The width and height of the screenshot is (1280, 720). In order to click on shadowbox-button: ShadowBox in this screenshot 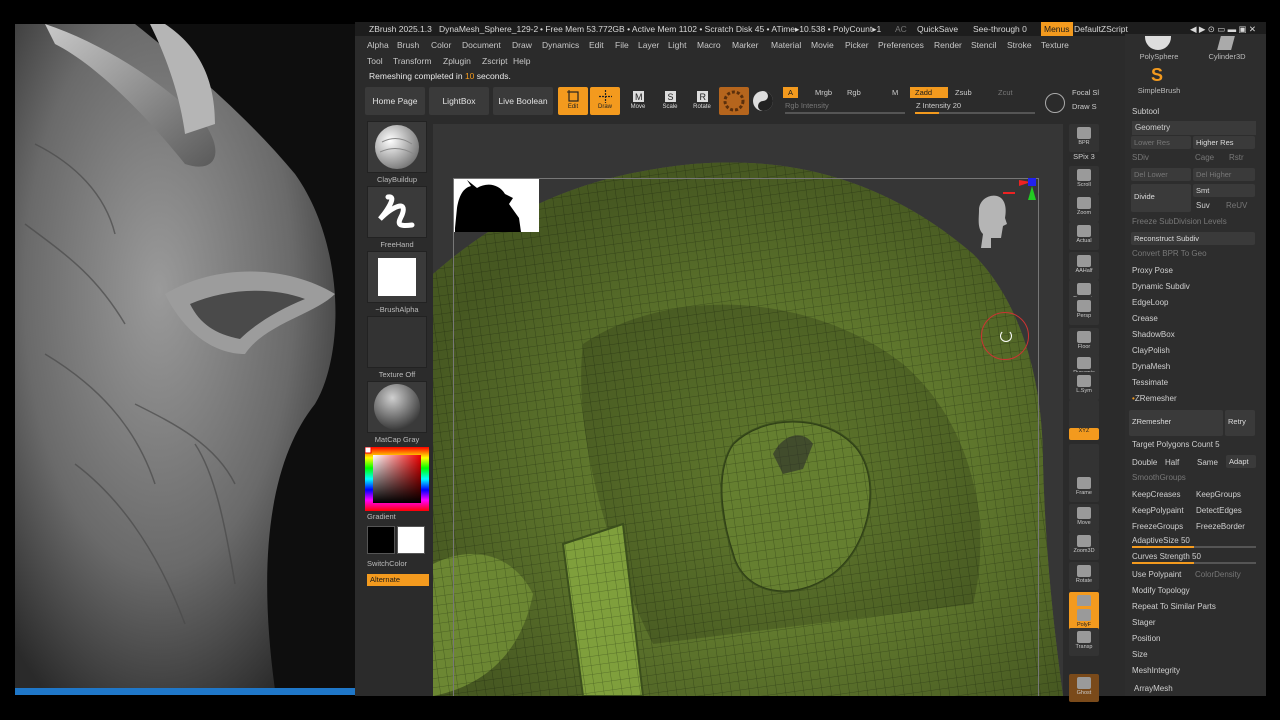, I will do `click(1153, 334)`.